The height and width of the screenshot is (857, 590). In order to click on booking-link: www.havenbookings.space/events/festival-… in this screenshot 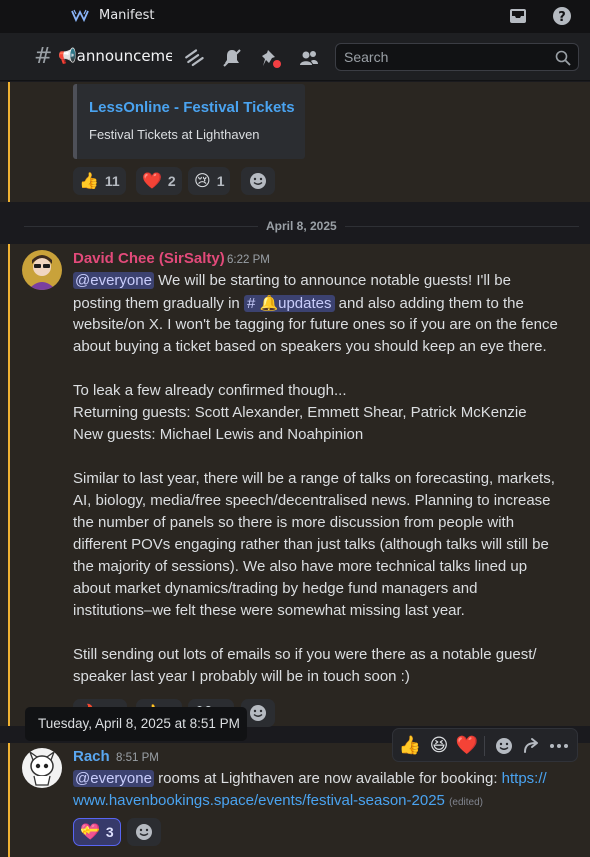, I will do `click(259, 800)`.